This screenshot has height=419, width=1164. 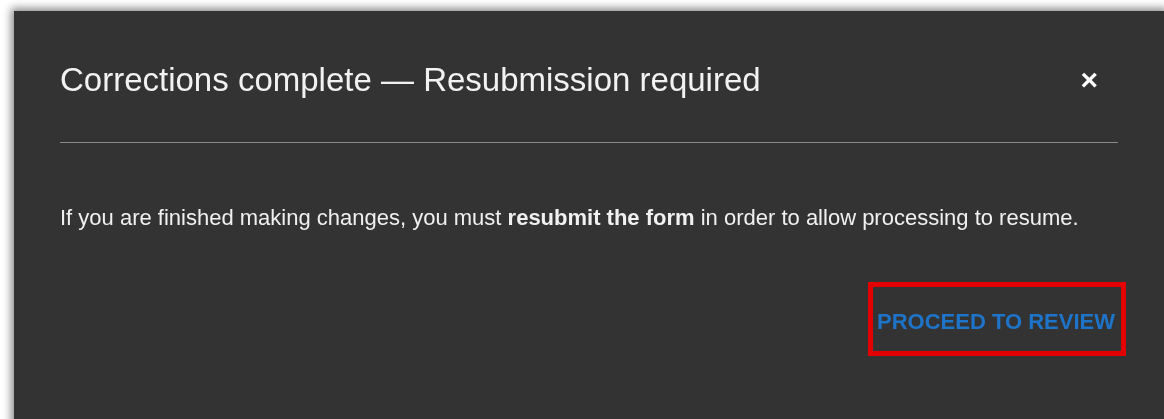 I want to click on close-button: ×, so click(x=1099, y=79).